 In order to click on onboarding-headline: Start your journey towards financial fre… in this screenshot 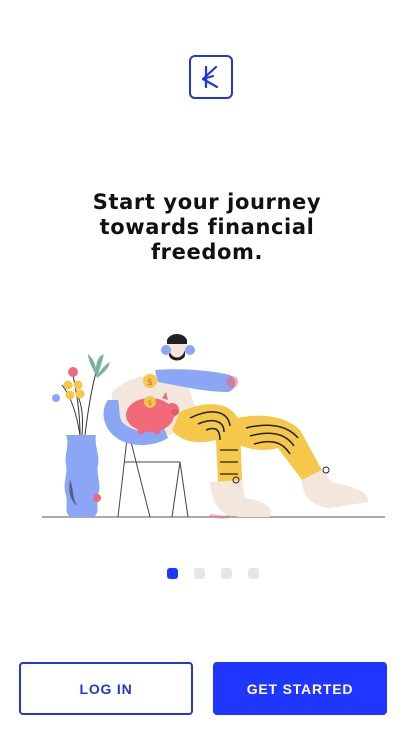, I will do `click(207, 227)`.